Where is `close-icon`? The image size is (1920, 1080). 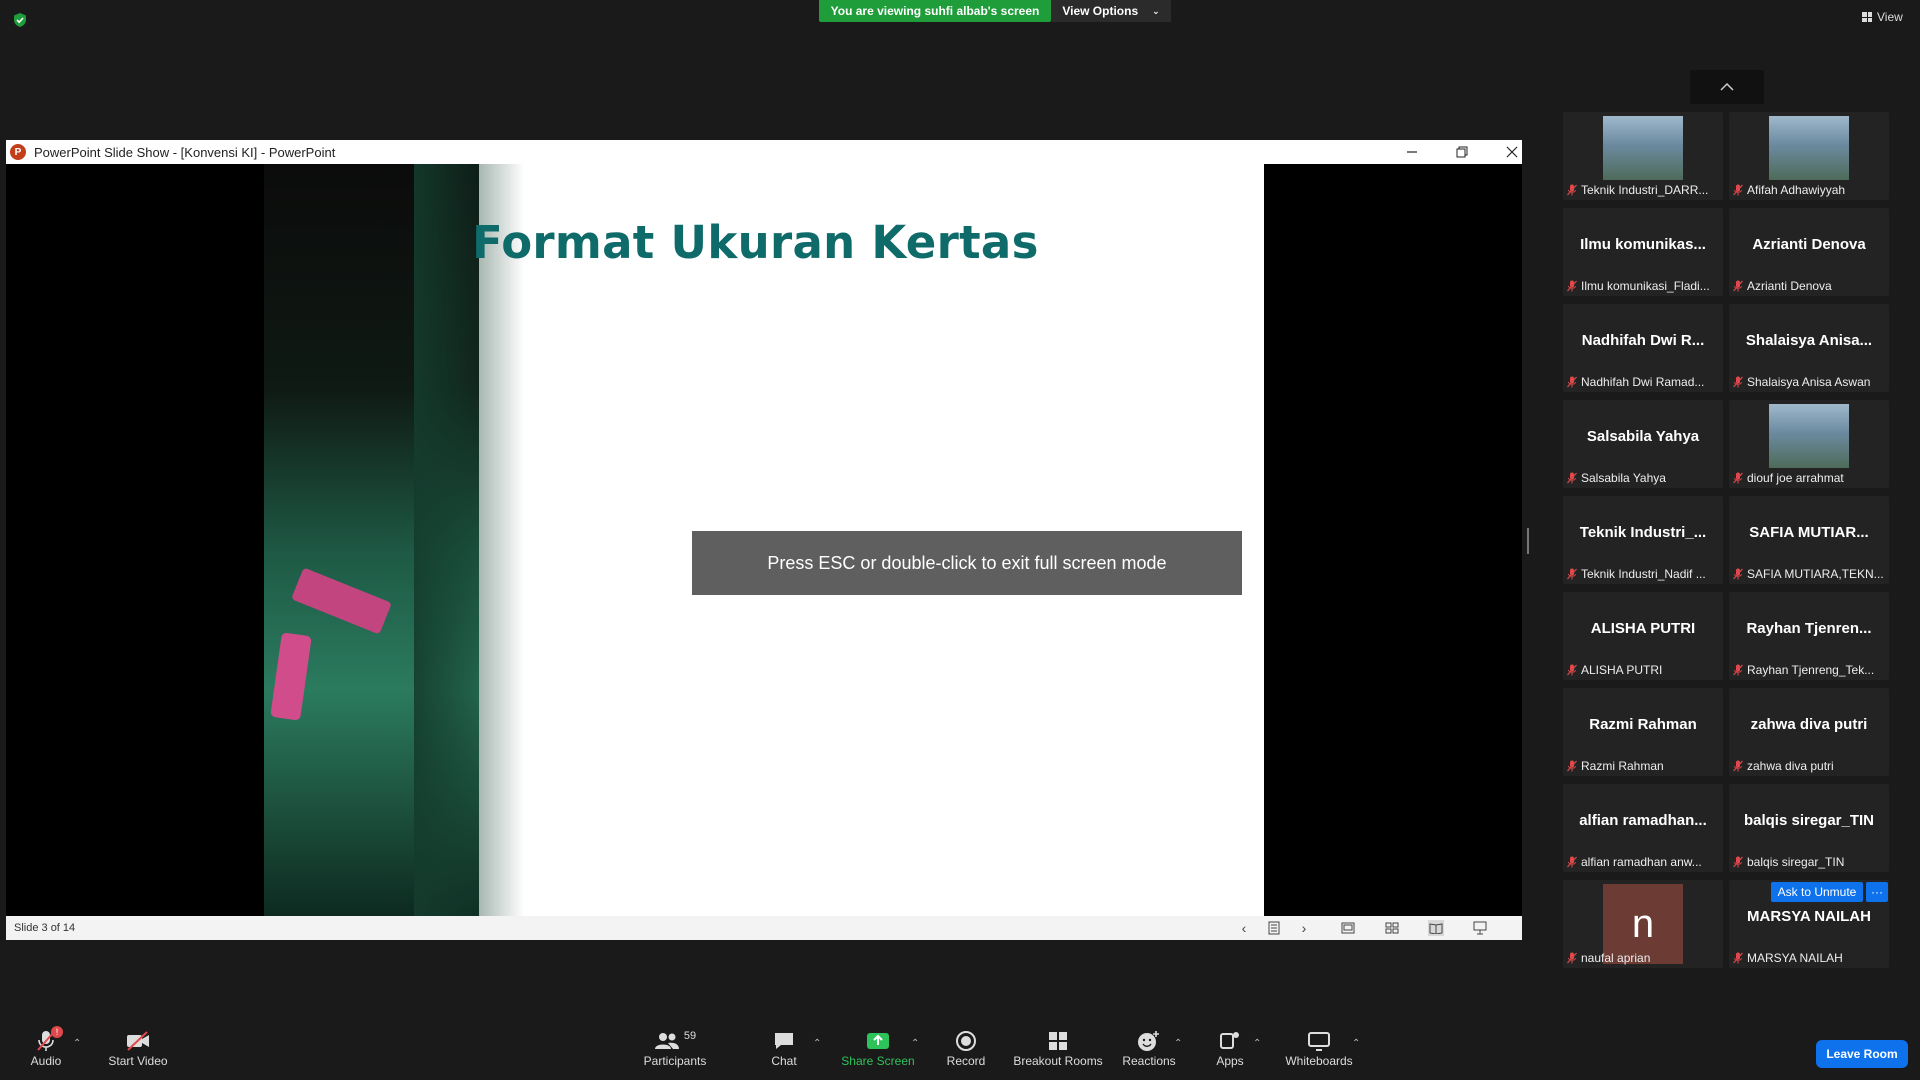 close-icon is located at coordinates (1512, 152).